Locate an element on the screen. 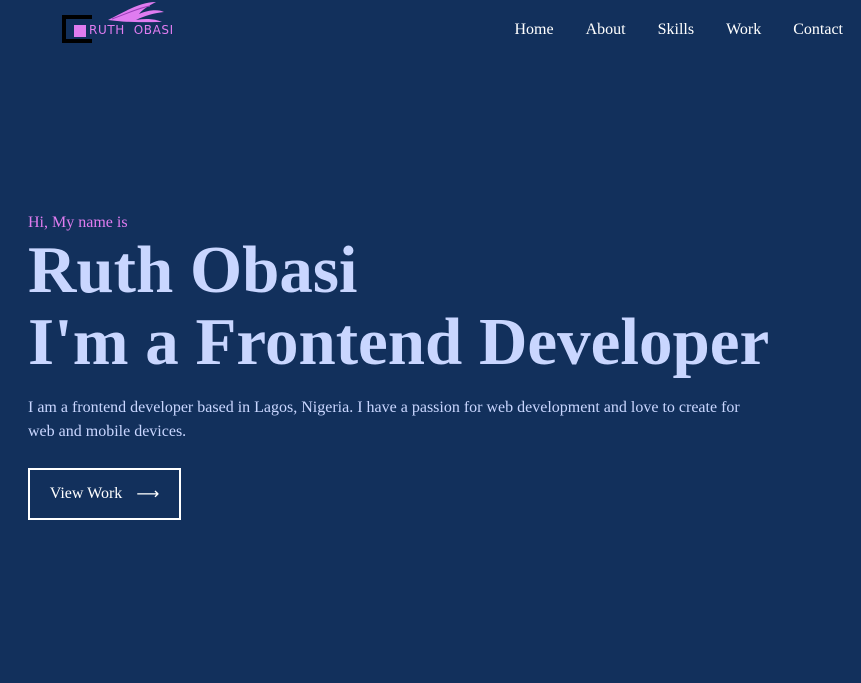  hero-role: I'm a Frontend Developer is located at coordinates (399, 342).